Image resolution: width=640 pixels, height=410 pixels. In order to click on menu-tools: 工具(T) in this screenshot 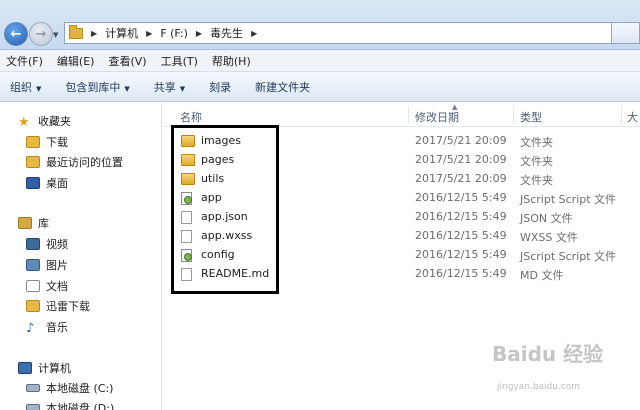, I will do `click(179, 61)`.